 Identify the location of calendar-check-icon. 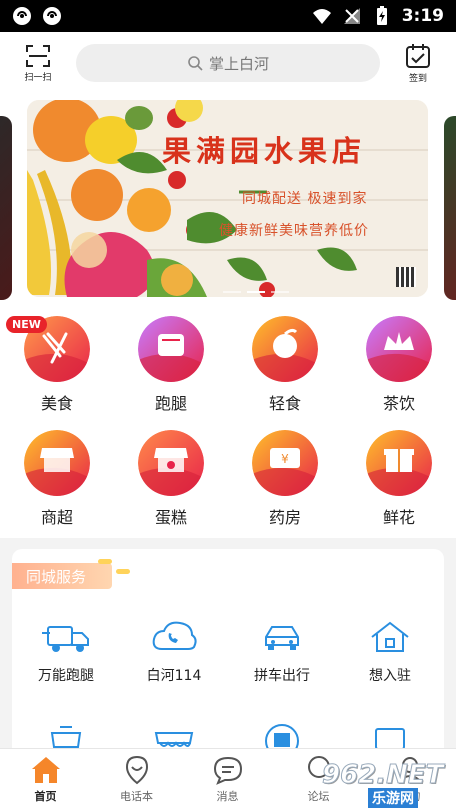
(418, 55).